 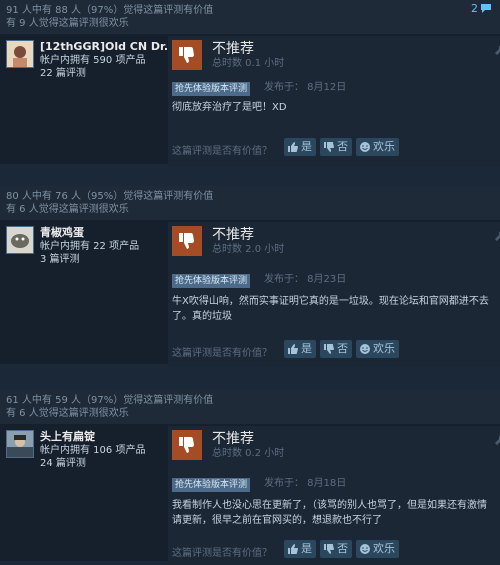 What do you see at coordinates (250, 203) in the screenshot?
I see `review-helpful-header: 80 人中有 76 人（95%）觉得这篇评测有价值 有 6 人觉得这篇评测很欢乐` at bounding box center [250, 203].